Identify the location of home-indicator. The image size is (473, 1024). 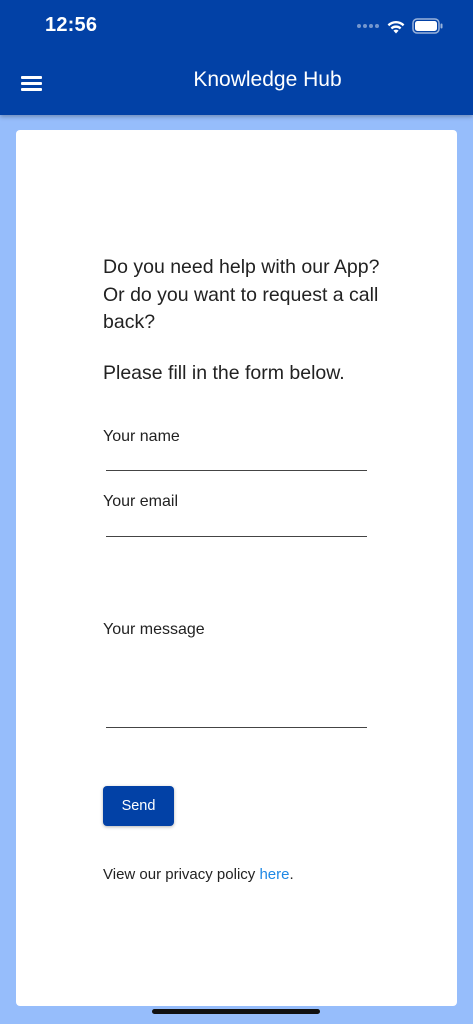
(236, 1011).